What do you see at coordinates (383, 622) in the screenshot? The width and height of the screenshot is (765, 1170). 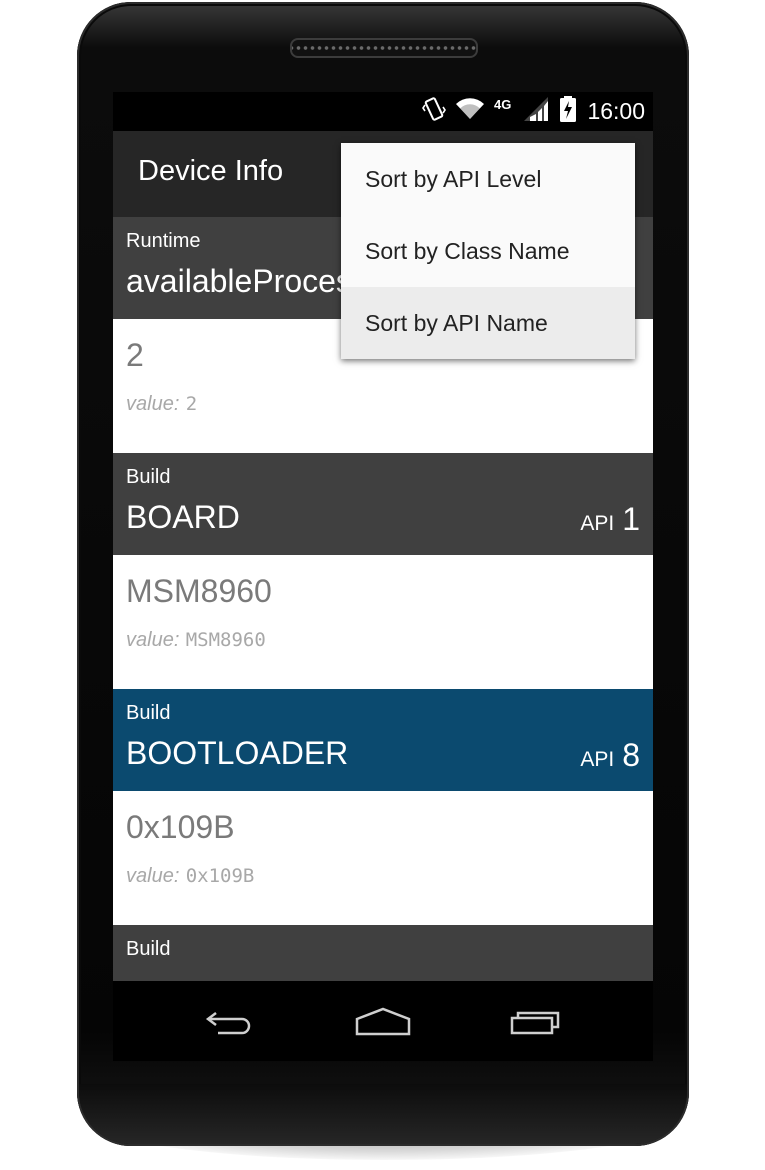 I see `list-item-value: MSM8960 value: MSM8960` at bounding box center [383, 622].